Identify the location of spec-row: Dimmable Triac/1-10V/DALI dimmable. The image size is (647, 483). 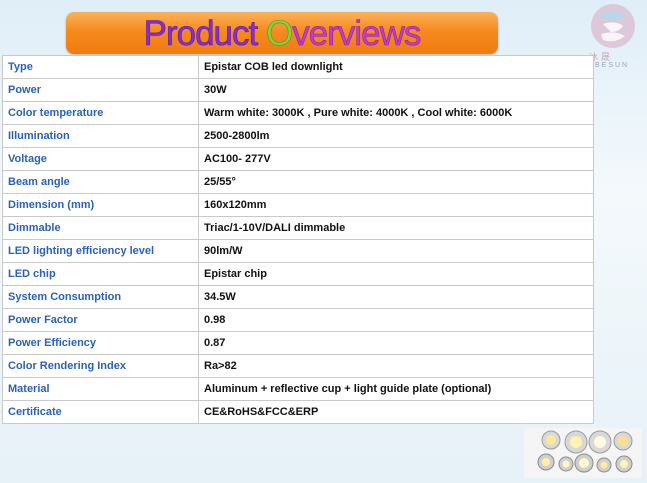
(298, 228).